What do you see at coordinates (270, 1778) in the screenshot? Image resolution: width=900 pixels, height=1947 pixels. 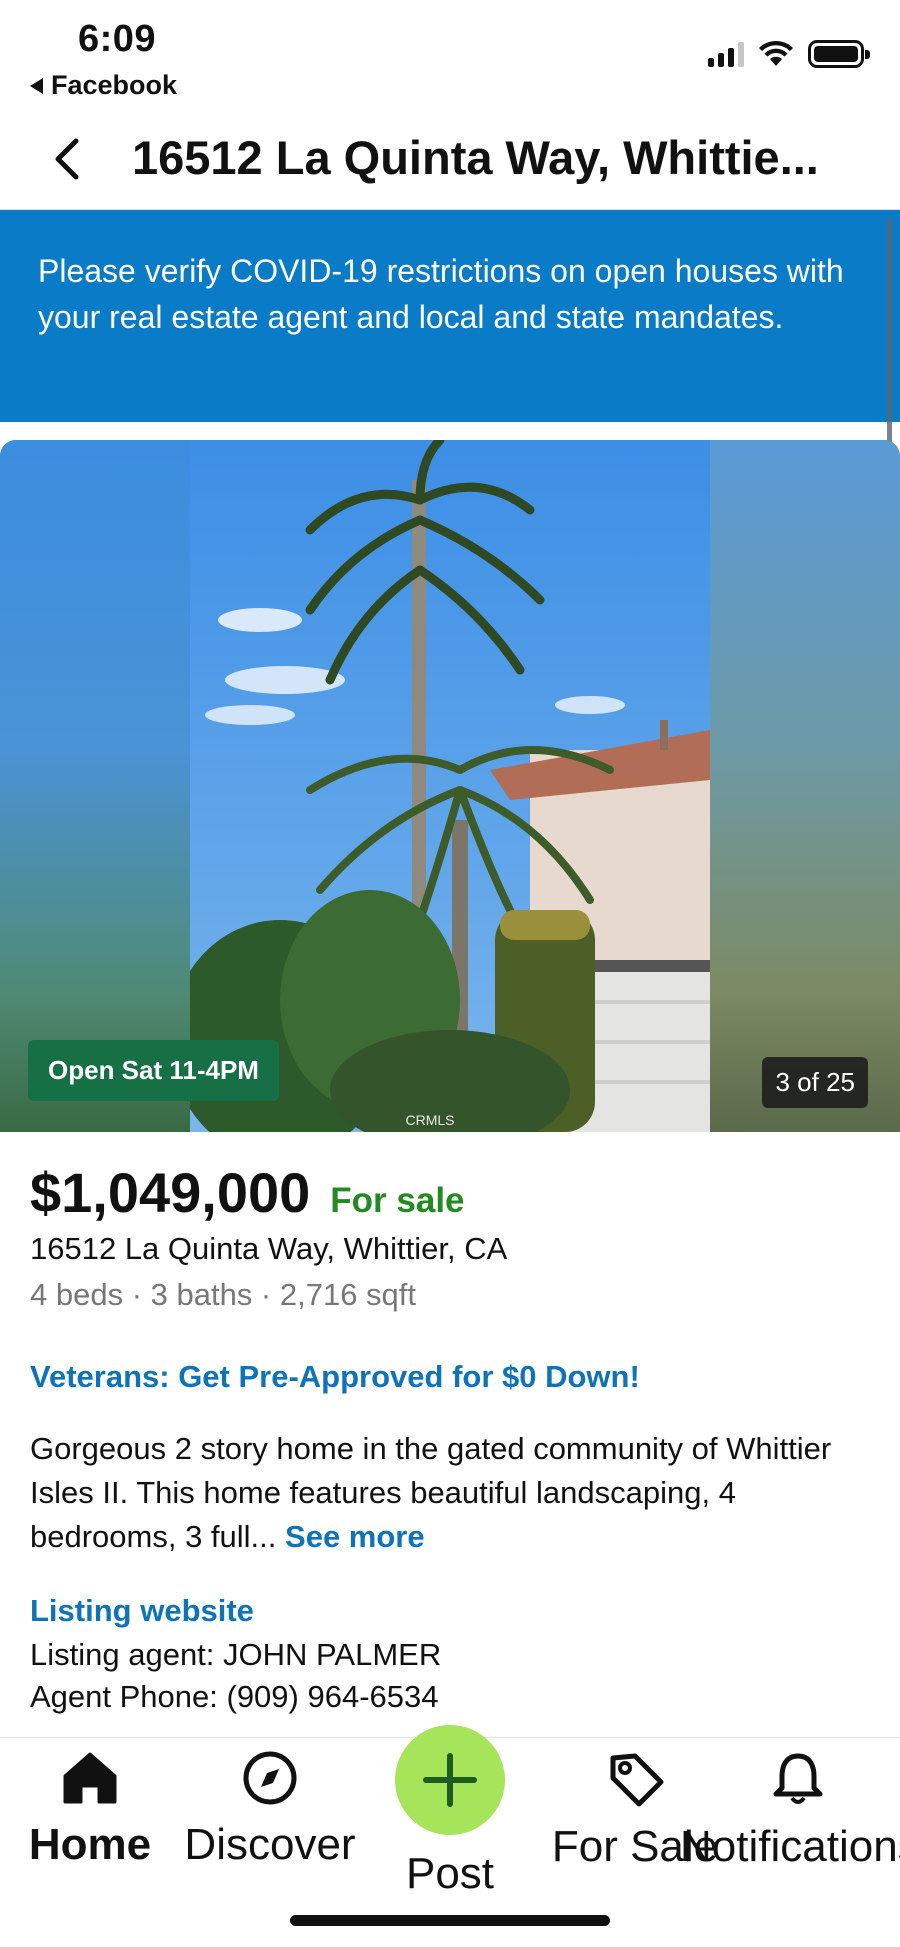 I see `compass-icon` at bounding box center [270, 1778].